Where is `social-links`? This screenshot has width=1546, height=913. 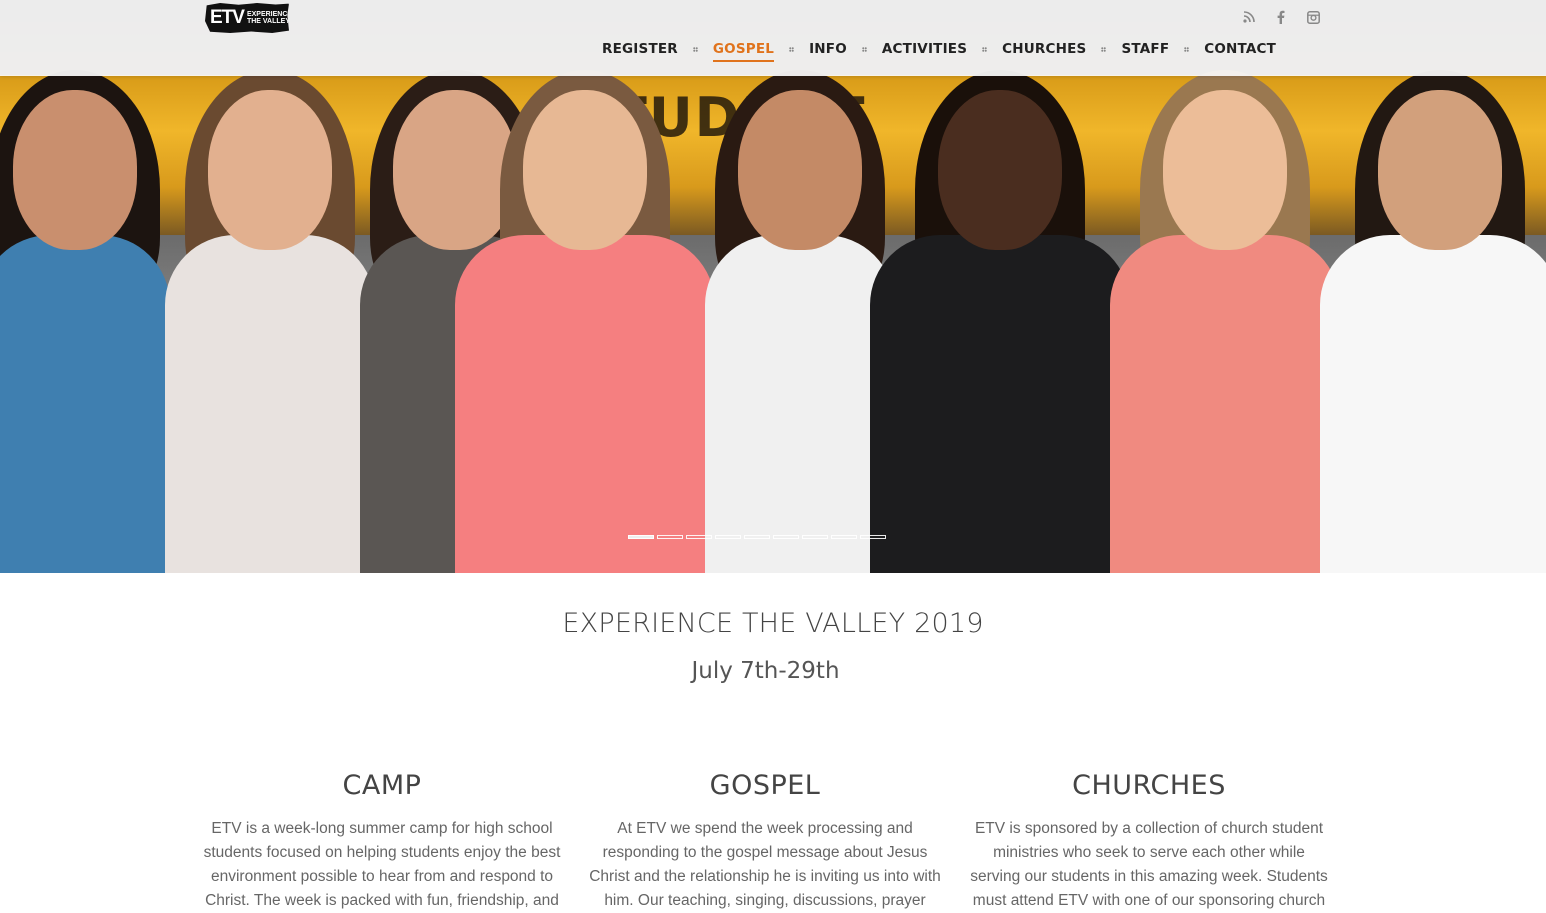 social-links is located at coordinates (1281, 17).